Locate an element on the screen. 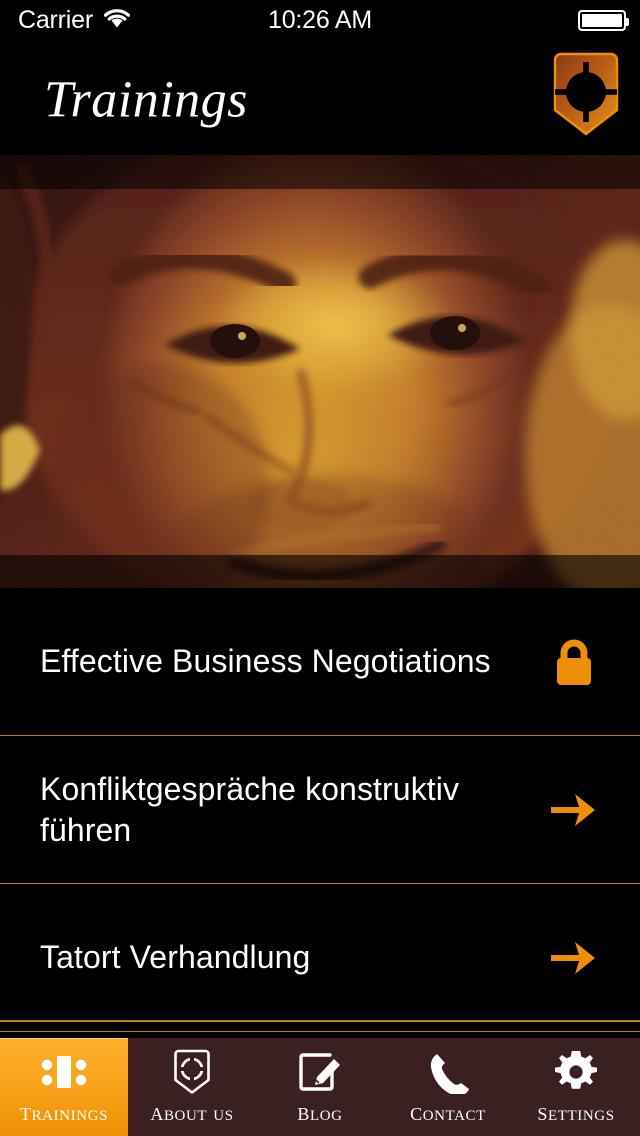 Image resolution: width=640 pixels, height=1136 pixels. tab-blog: Blog is located at coordinates (320, 1087).